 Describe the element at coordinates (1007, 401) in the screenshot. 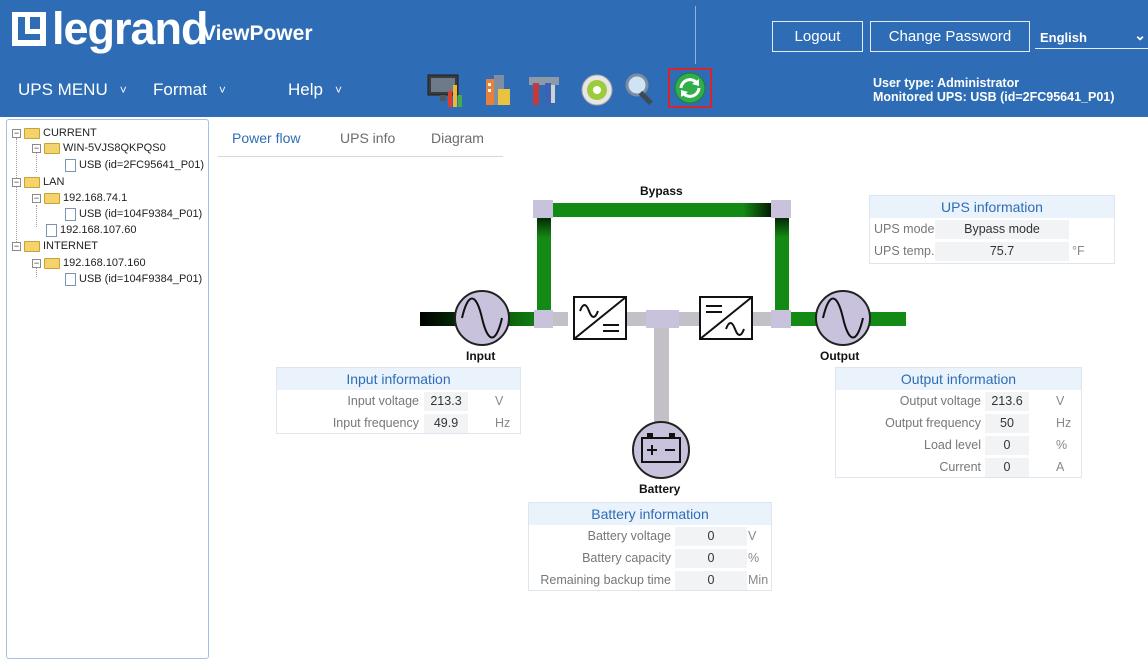

I see `info-value: 213.6` at that location.